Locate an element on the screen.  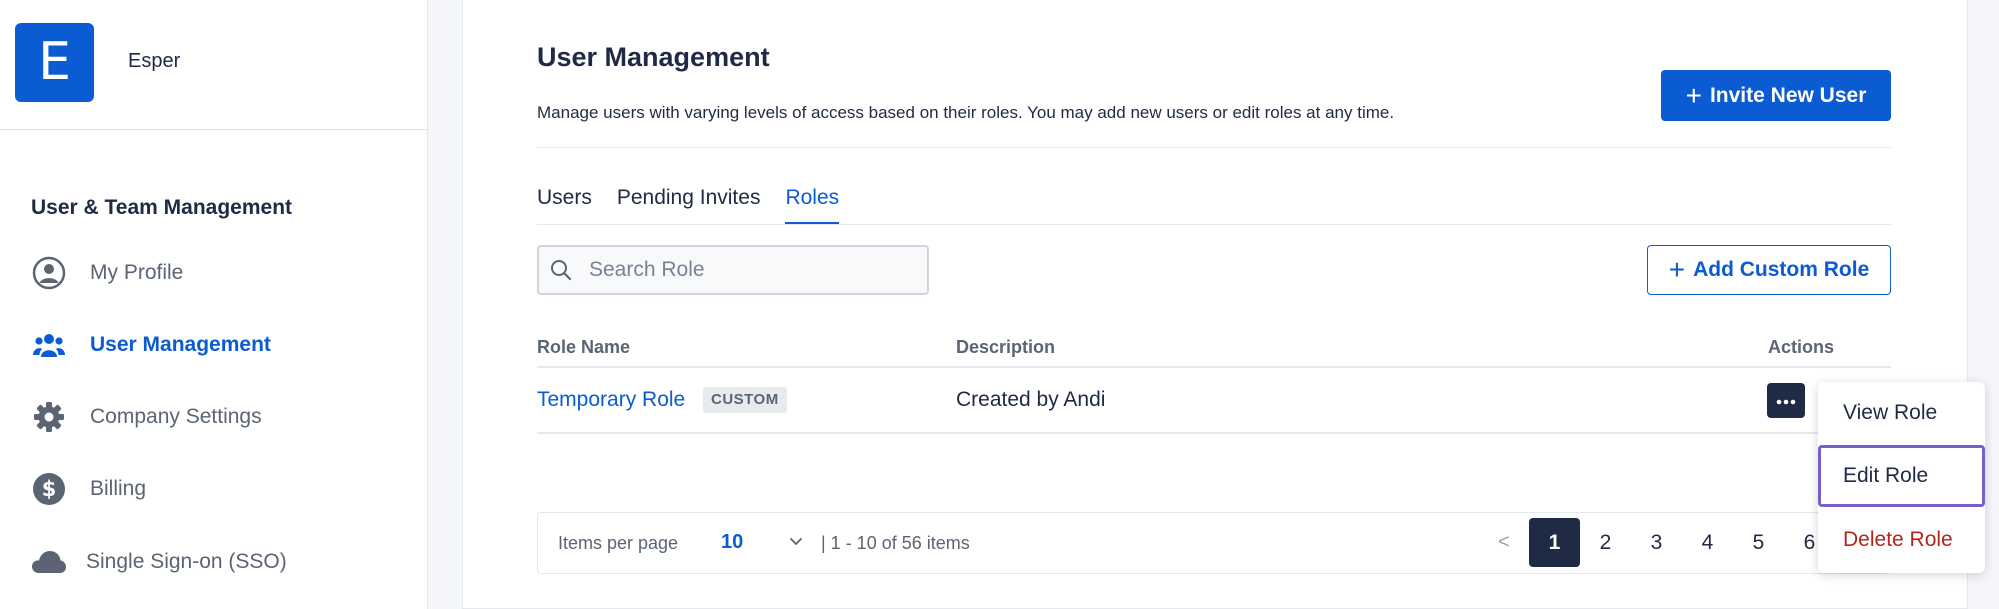
sidebar-item-label: Company Settings is located at coordinates (176, 416).